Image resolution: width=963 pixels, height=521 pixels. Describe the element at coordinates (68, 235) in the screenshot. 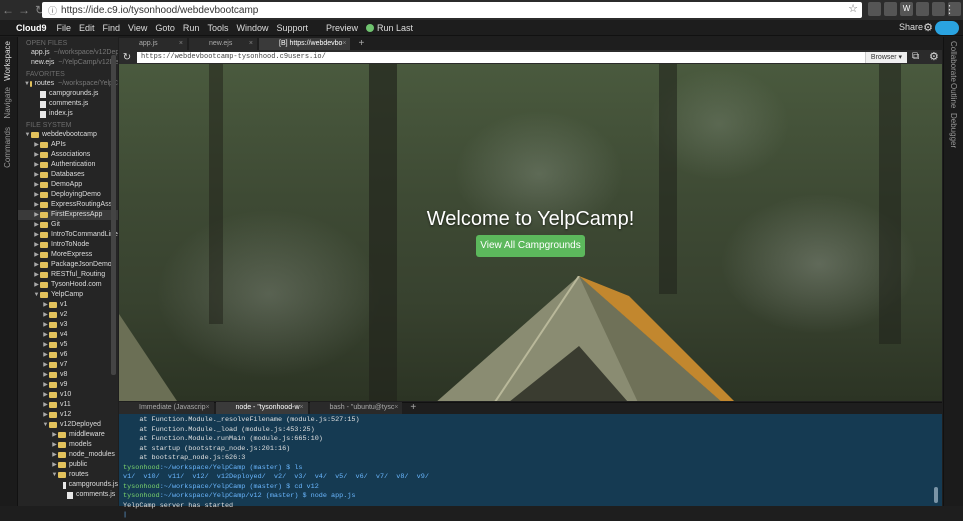

I see `tree-folder: ▶ IntroToCommandLine` at that location.